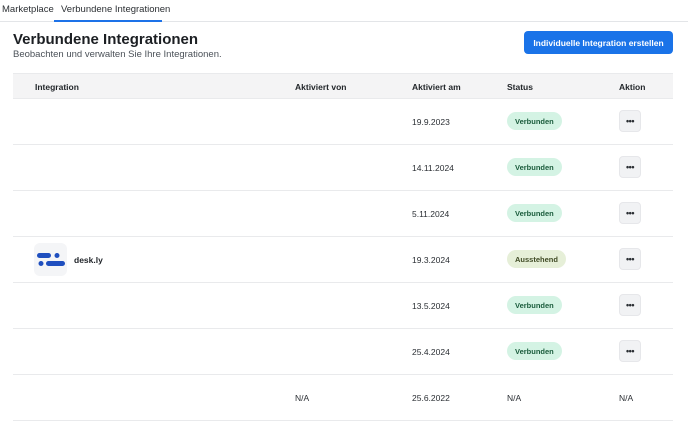 Image resolution: width=688 pixels, height=429 pixels. What do you see at coordinates (28, 9) in the screenshot?
I see `tab-marketplace: Marketplace` at bounding box center [28, 9].